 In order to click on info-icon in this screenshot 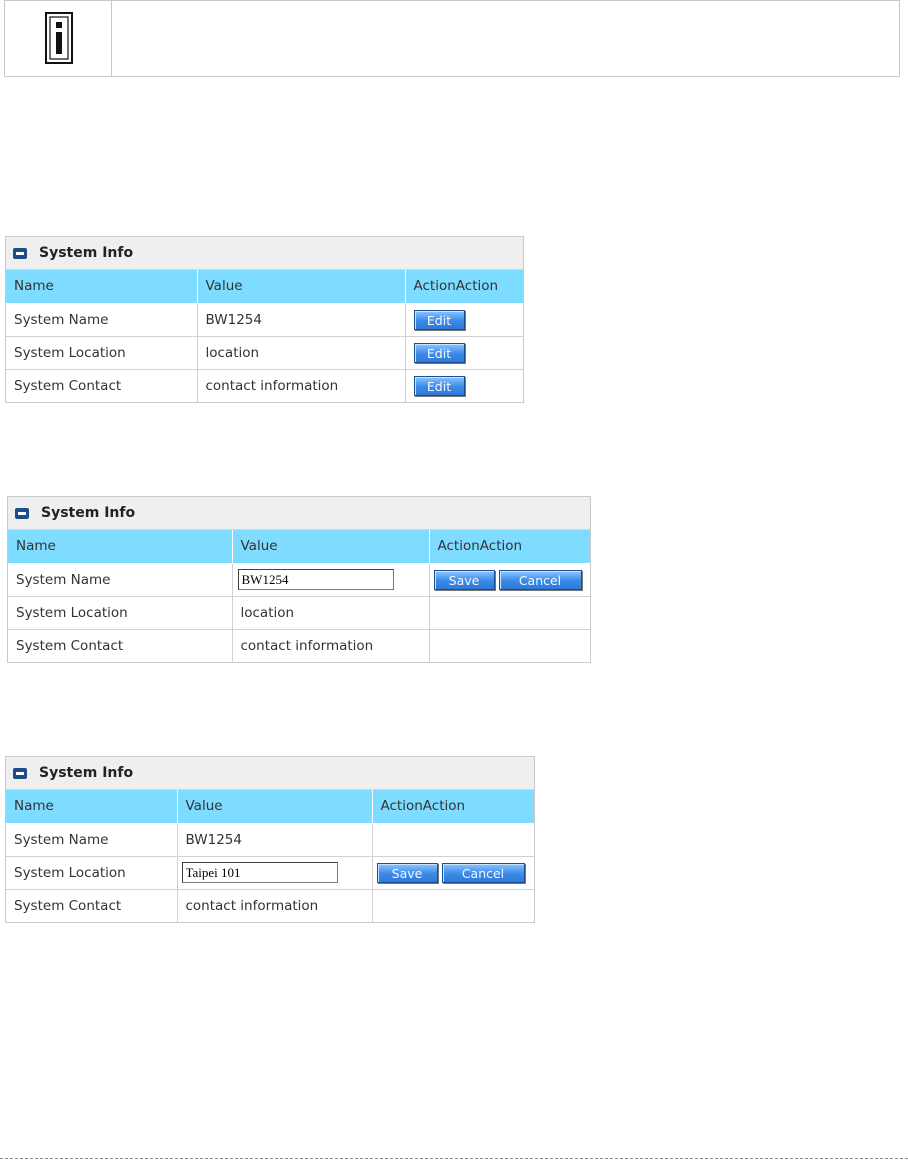, I will do `click(59, 38)`.